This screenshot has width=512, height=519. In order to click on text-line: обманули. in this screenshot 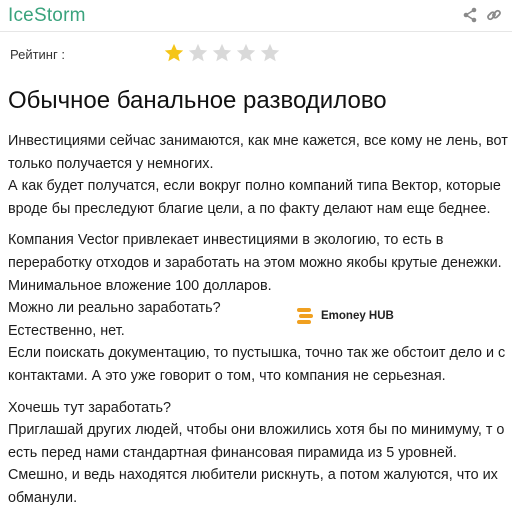, I will do `click(43, 497)`.